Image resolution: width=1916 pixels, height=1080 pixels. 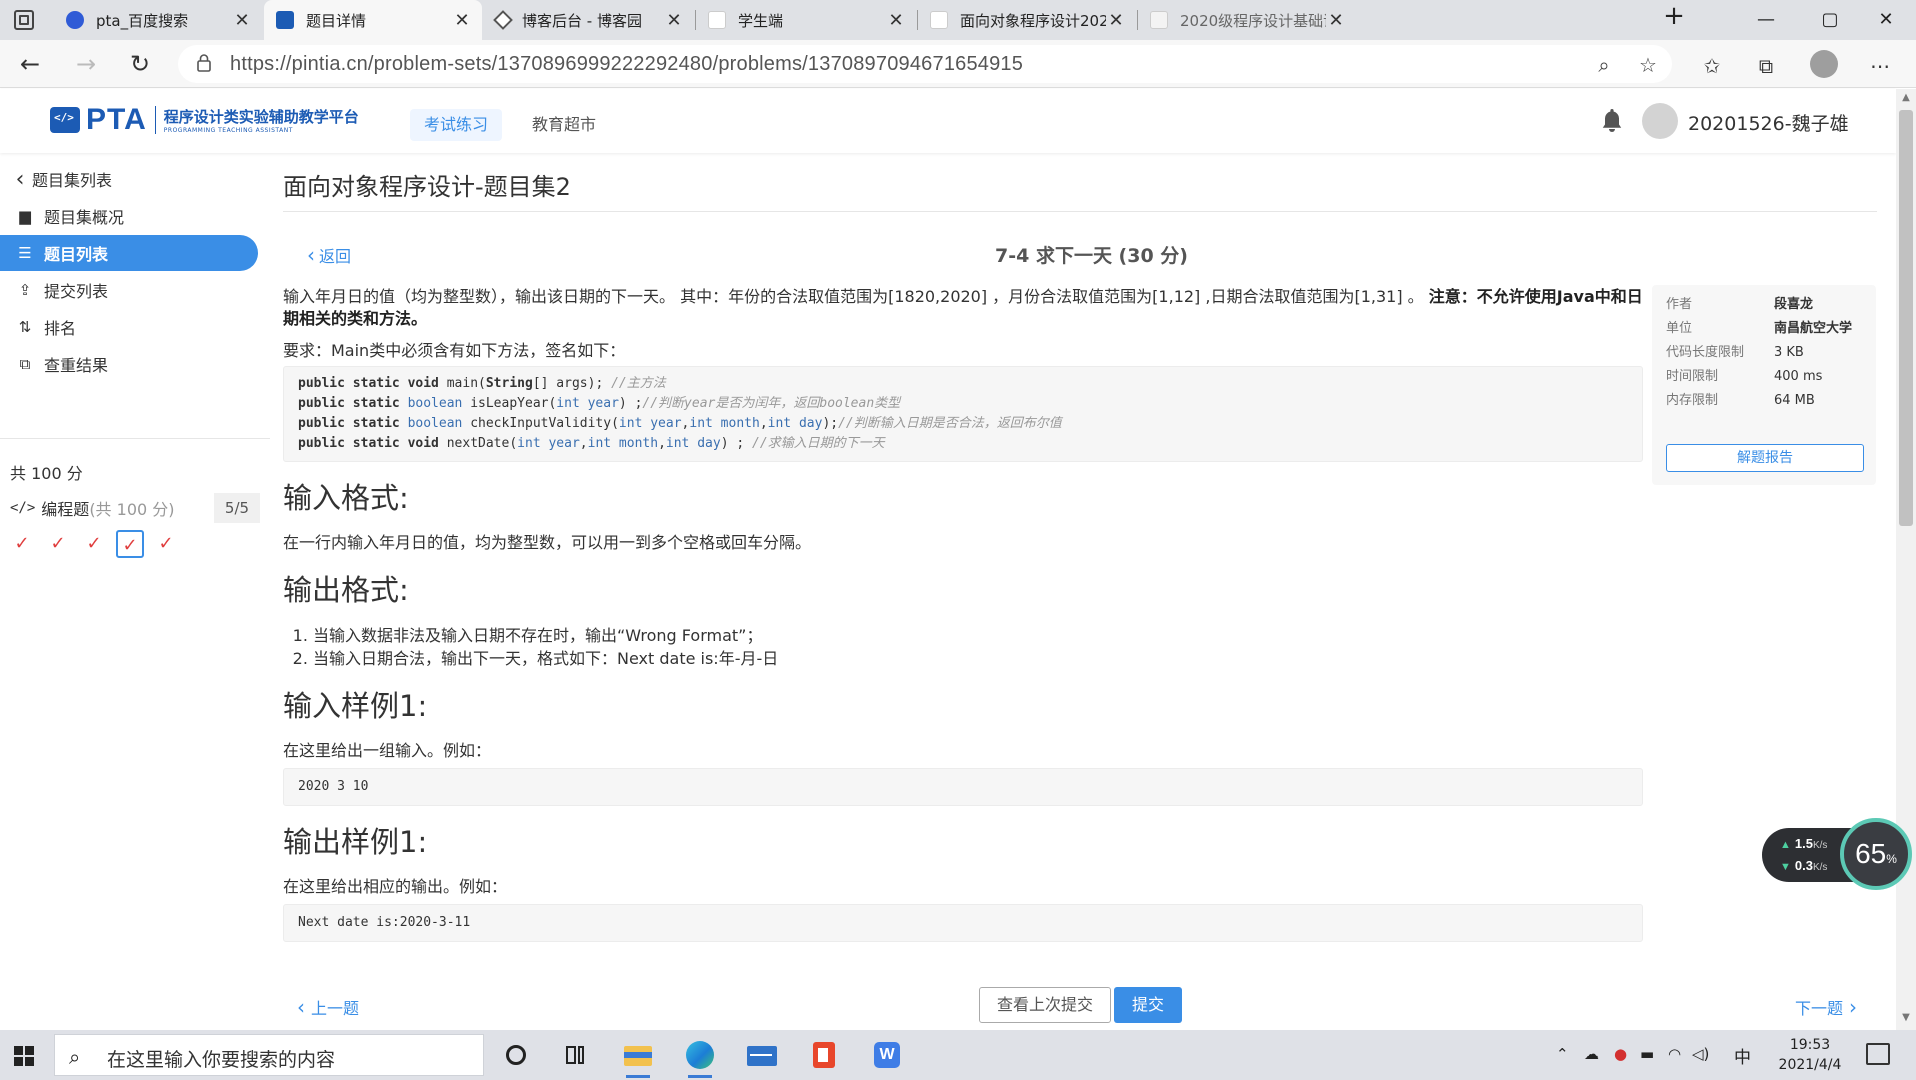 I want to click on tab-problem-detail: 题目详情 ✕, so click(x=373, y=20).